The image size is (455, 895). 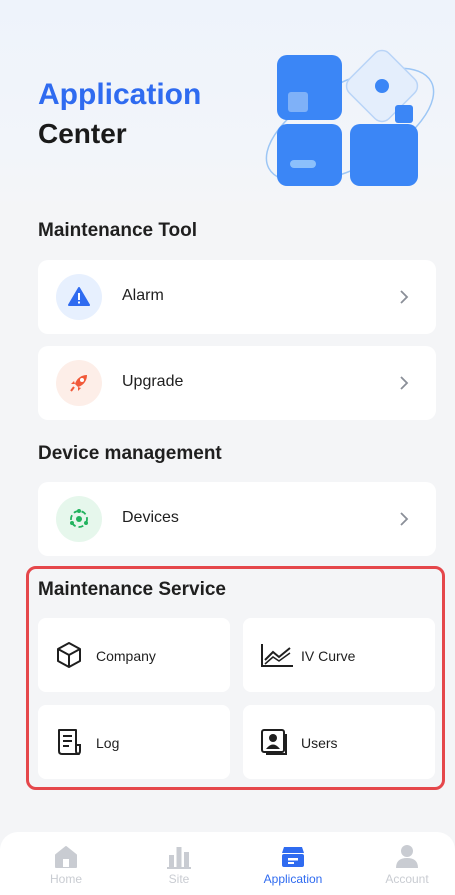 I want to click on tab-home-label: Home, so click(x=65, y=879).